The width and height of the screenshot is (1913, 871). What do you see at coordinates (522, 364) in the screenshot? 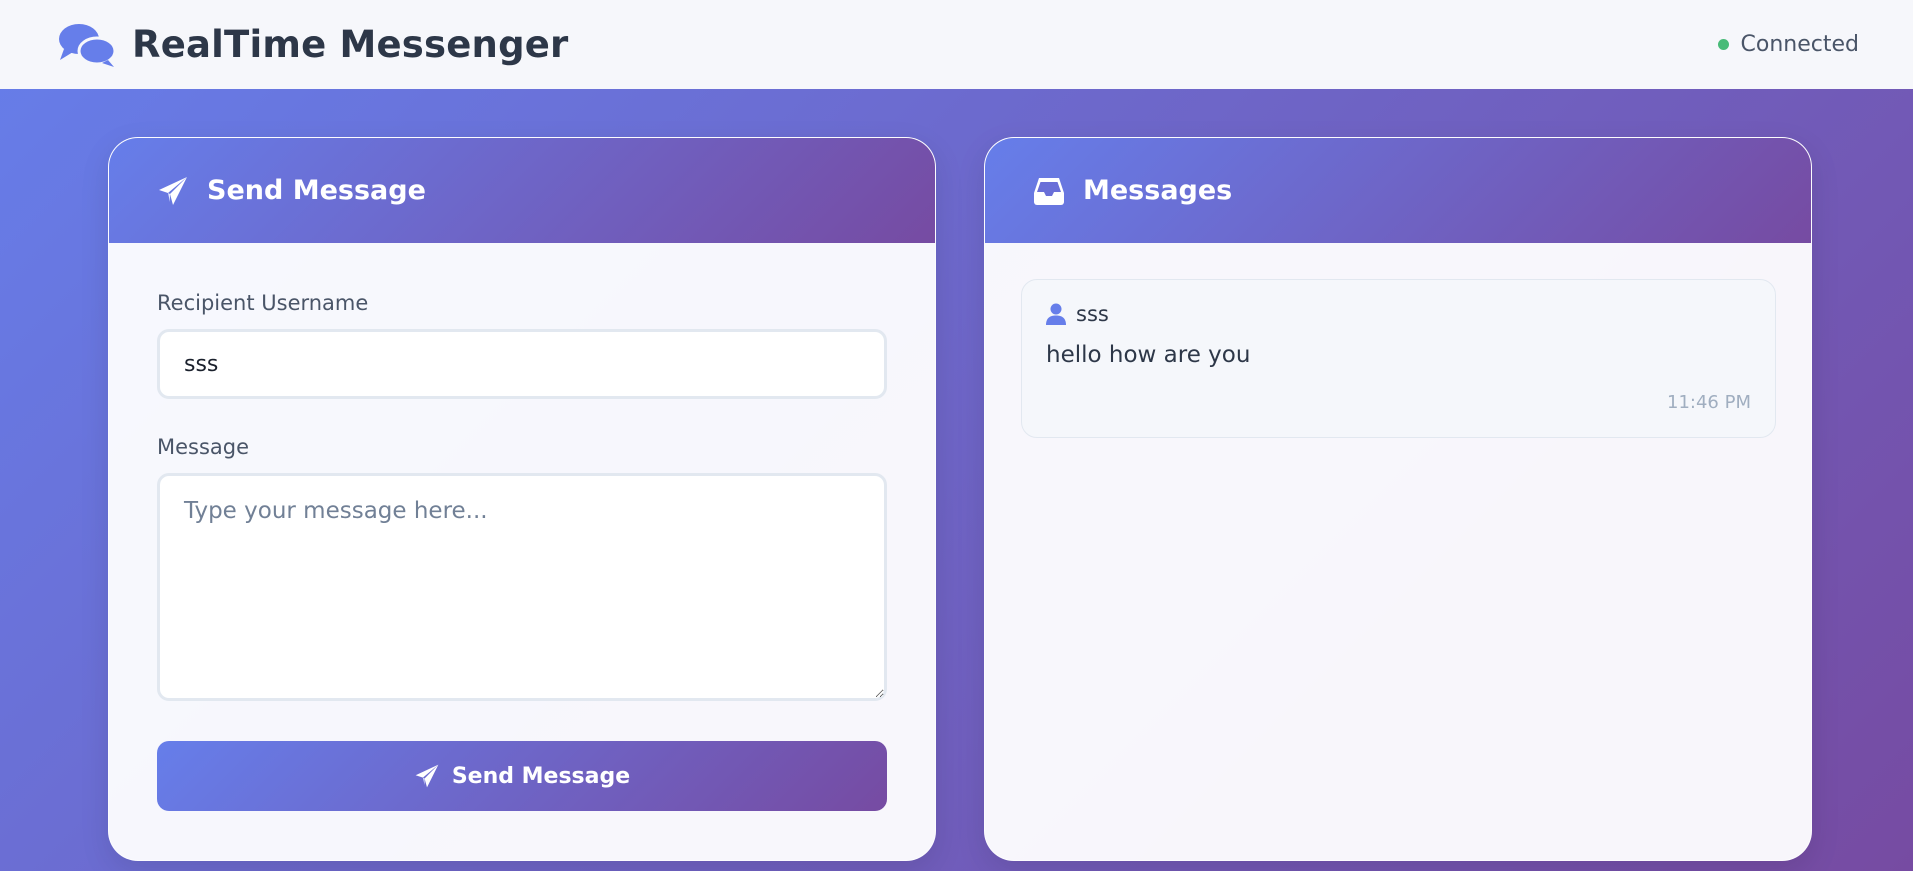
I see `recipient-input` at bounding box center [522, 364].